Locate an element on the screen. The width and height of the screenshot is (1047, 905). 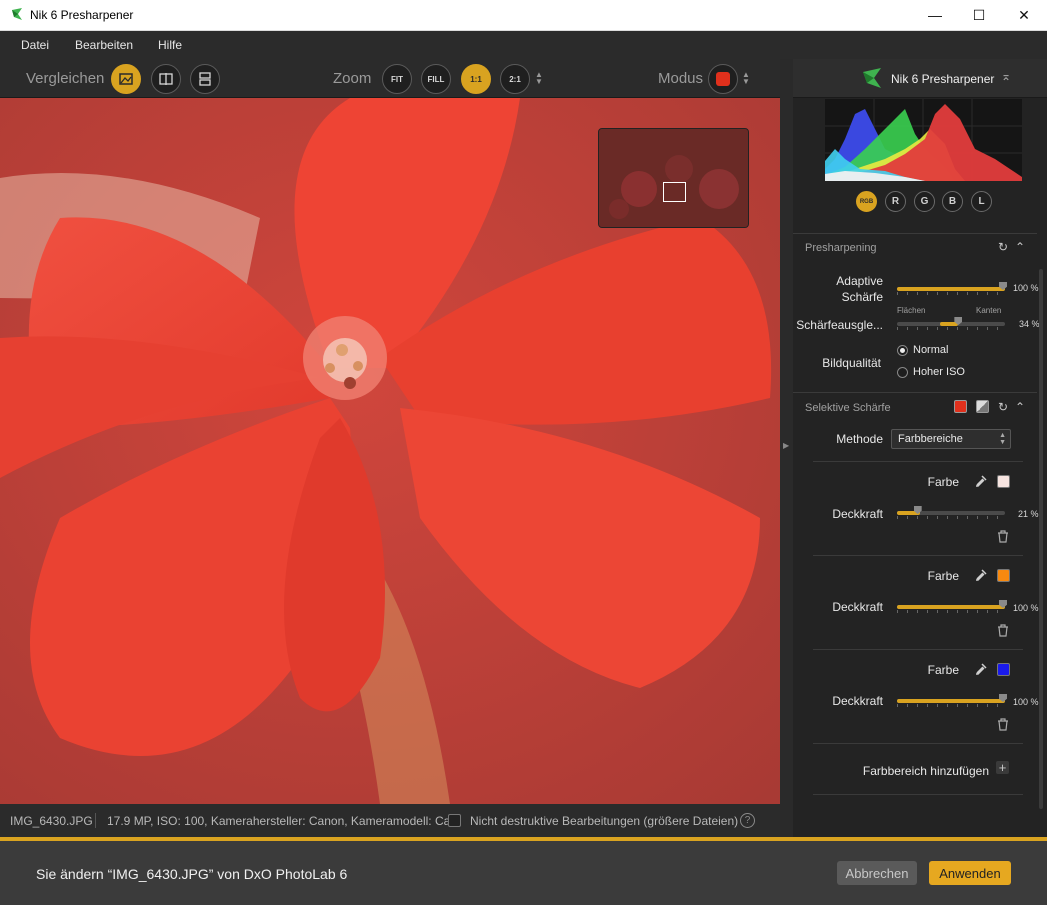
delete-range-1-icon is located at coordinates (1003, 536).